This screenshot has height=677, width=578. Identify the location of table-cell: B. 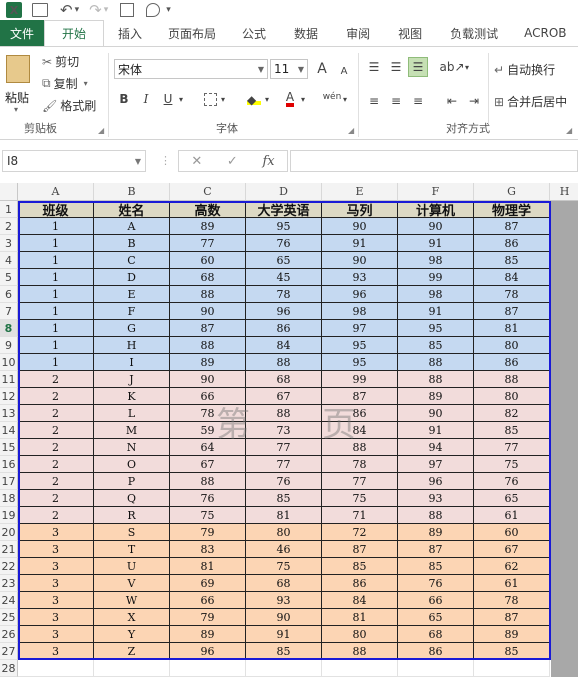
(132, 243).